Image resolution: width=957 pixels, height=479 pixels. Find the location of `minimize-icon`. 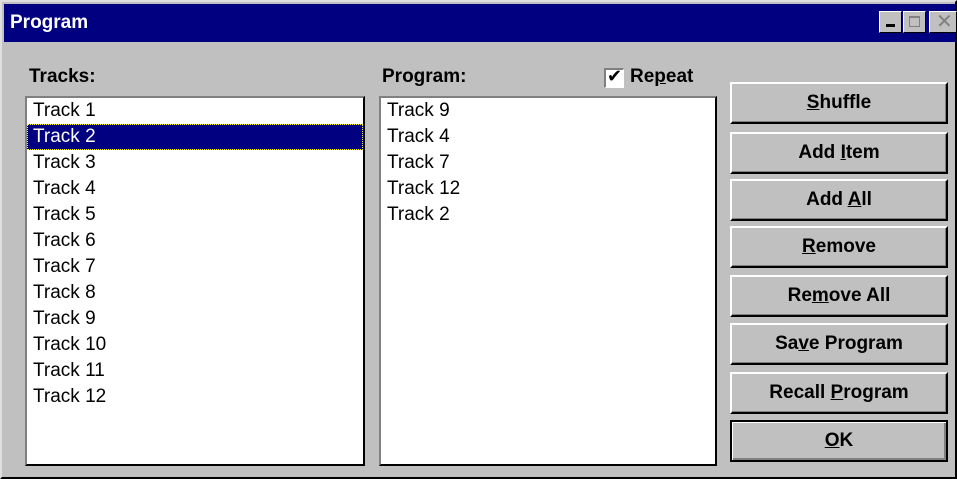

minimize-icon is located at coordinates (890, 25).